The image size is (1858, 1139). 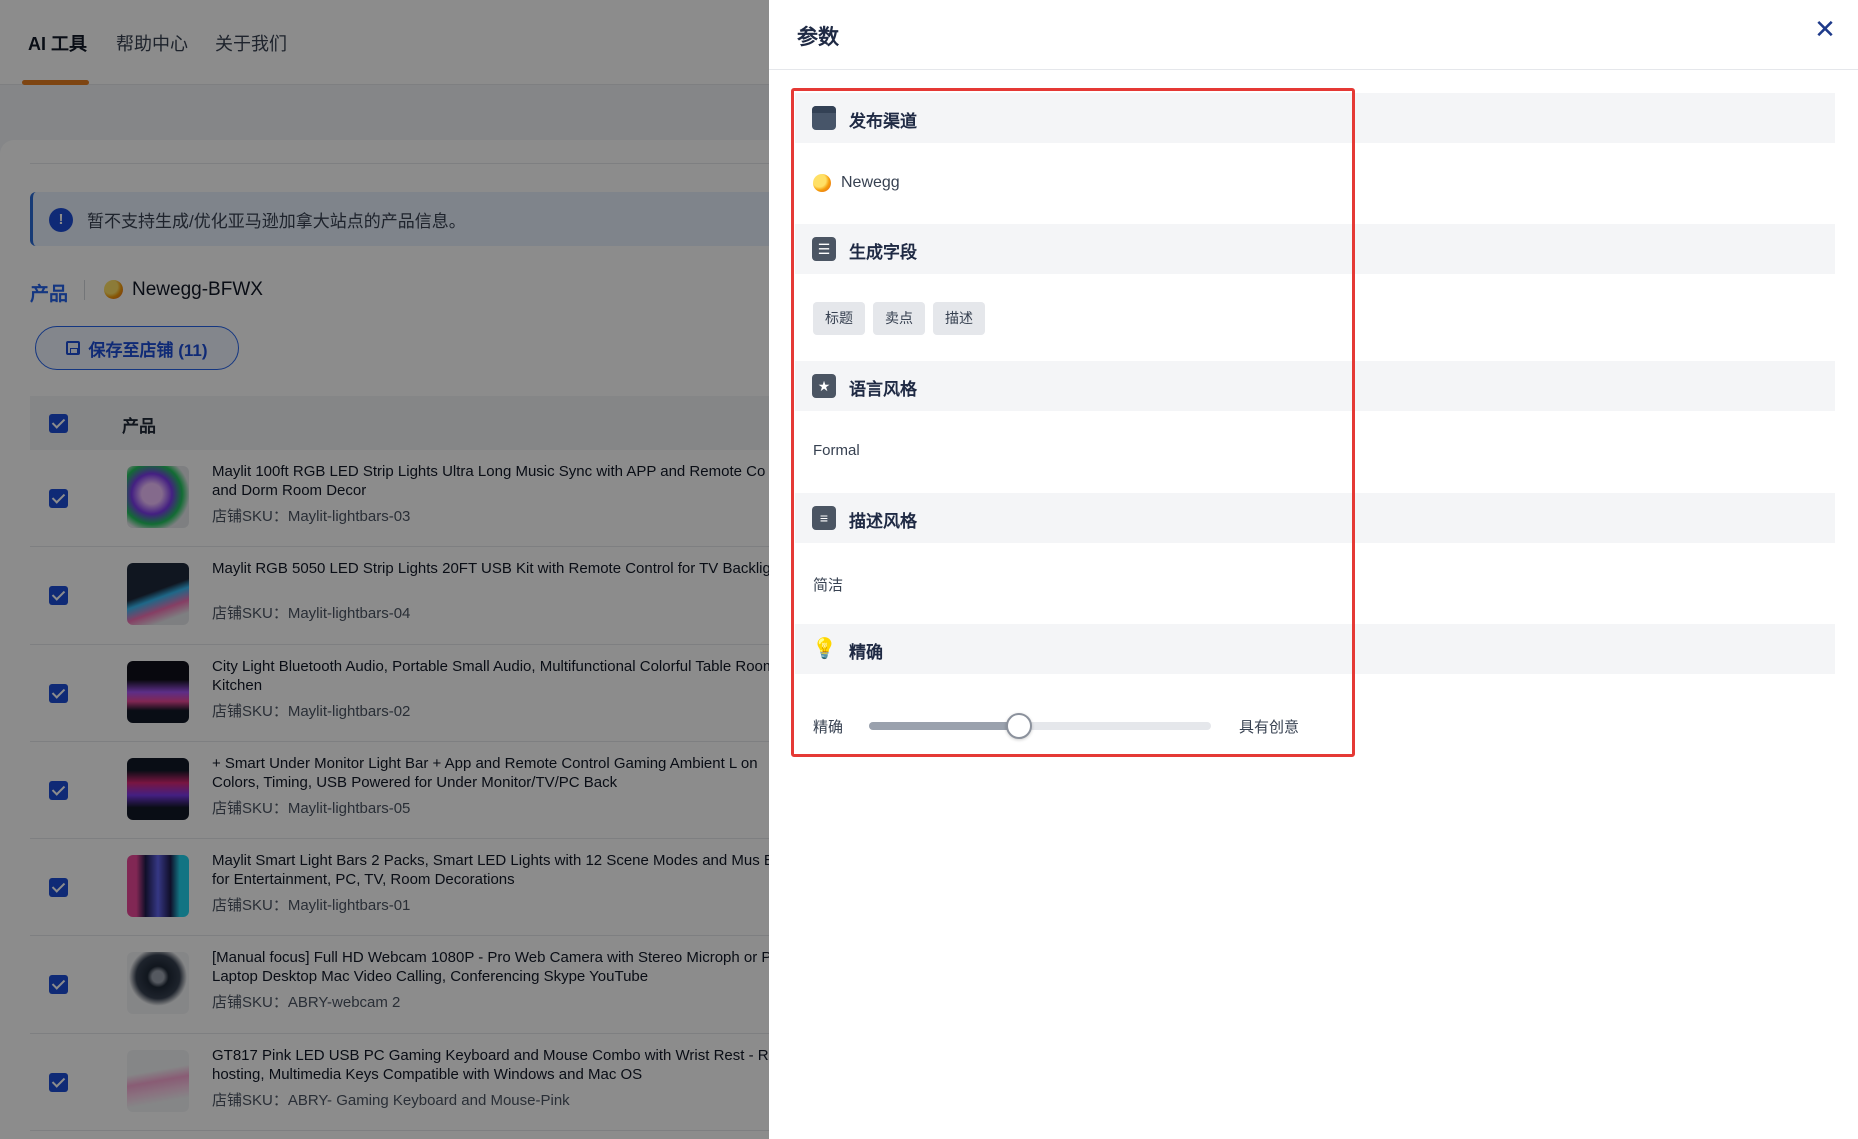 What do you see at coordinates (828, 727) in the screenshot?
I see `slider-min-label: 精确` at bounding box center [828, 727].